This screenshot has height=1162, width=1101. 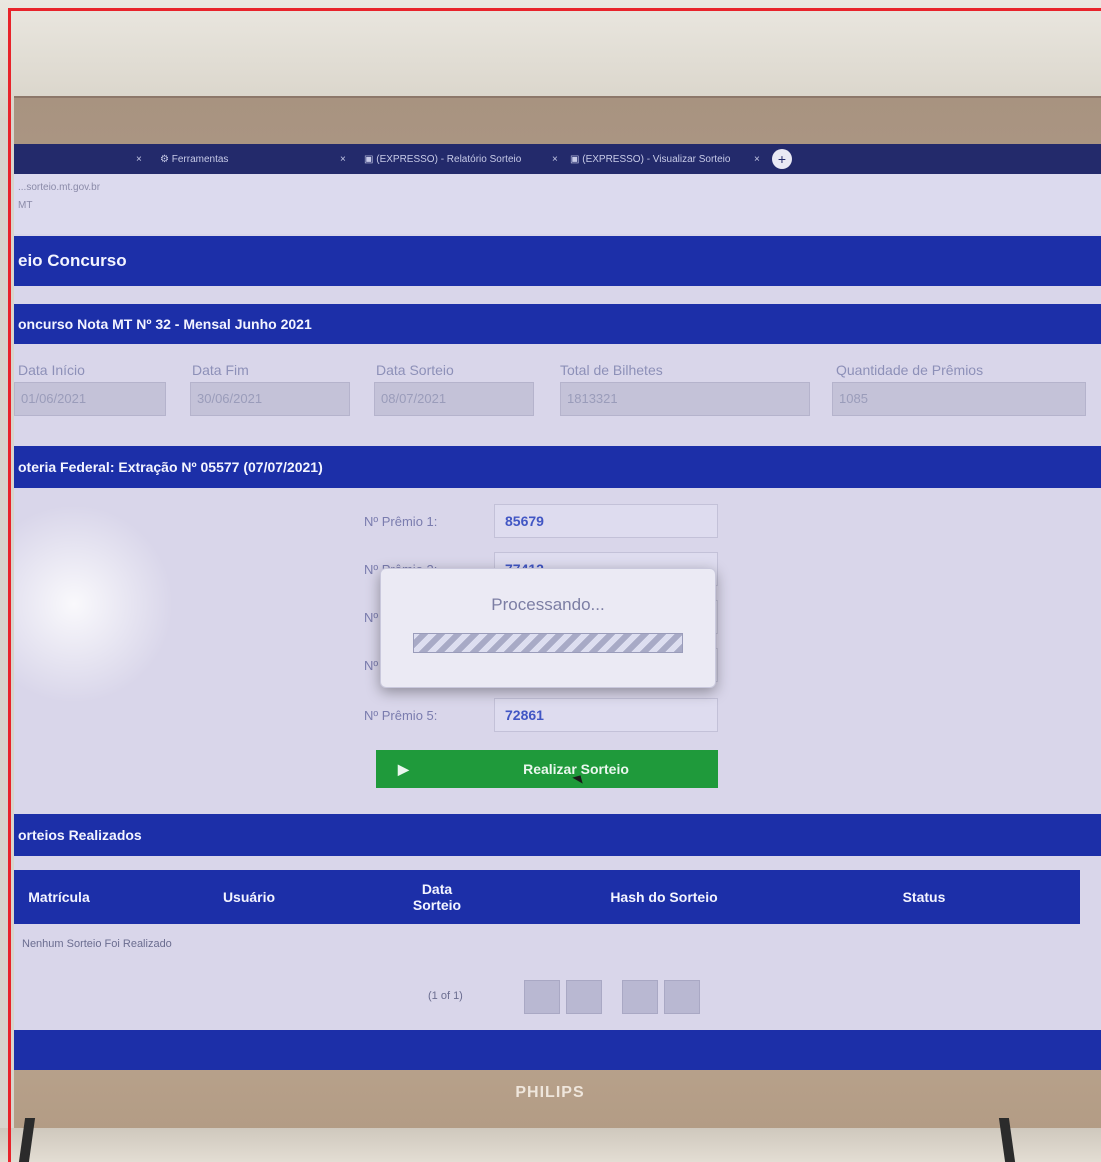 I want to click on tab-favicon-icon: ⚙, so click(x=166, y=159).